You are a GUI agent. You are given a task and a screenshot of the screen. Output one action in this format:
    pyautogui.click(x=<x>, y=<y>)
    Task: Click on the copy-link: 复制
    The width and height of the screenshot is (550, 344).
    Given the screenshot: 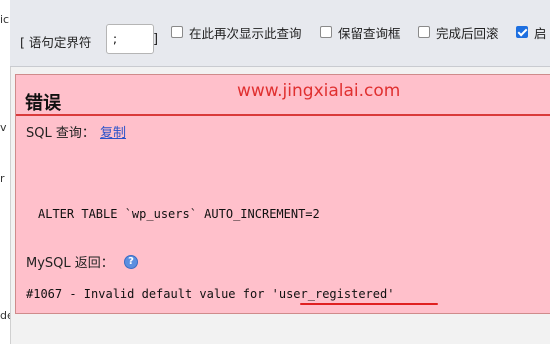 What is the action you would take?
    pyautogui.click(x=113, y=131)
    